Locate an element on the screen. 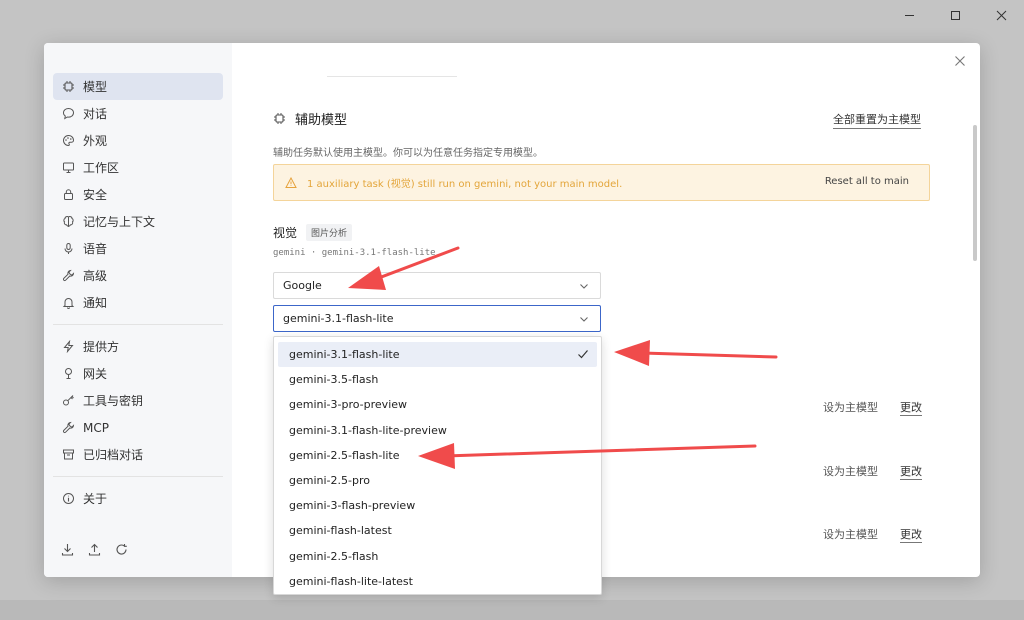 The image size is (1024, 620). sidebar-item-label: MCP is located at coordinates (96, 427).